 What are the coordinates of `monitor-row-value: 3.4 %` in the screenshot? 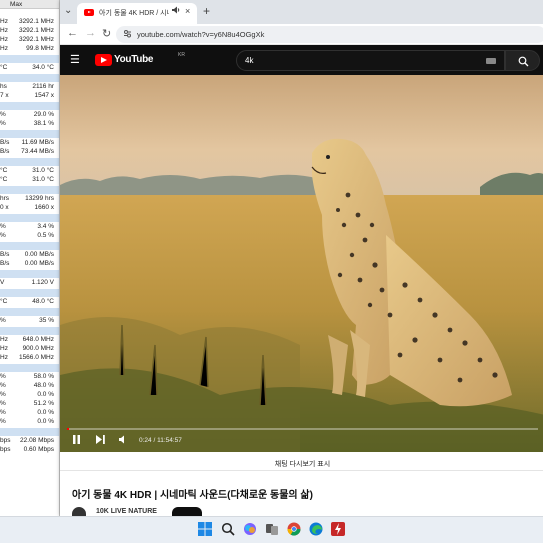 It's located at (45, 226).